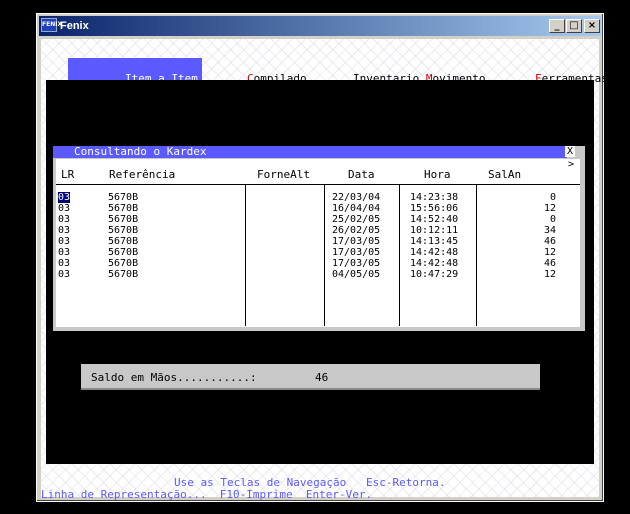 Image resolution: width=630 pixels, height=514 pixels. What do you see at coordinates (434, 230) in the screenshot?
I see `cell-hora: 10:12:11` at bounding box center [434, 230].